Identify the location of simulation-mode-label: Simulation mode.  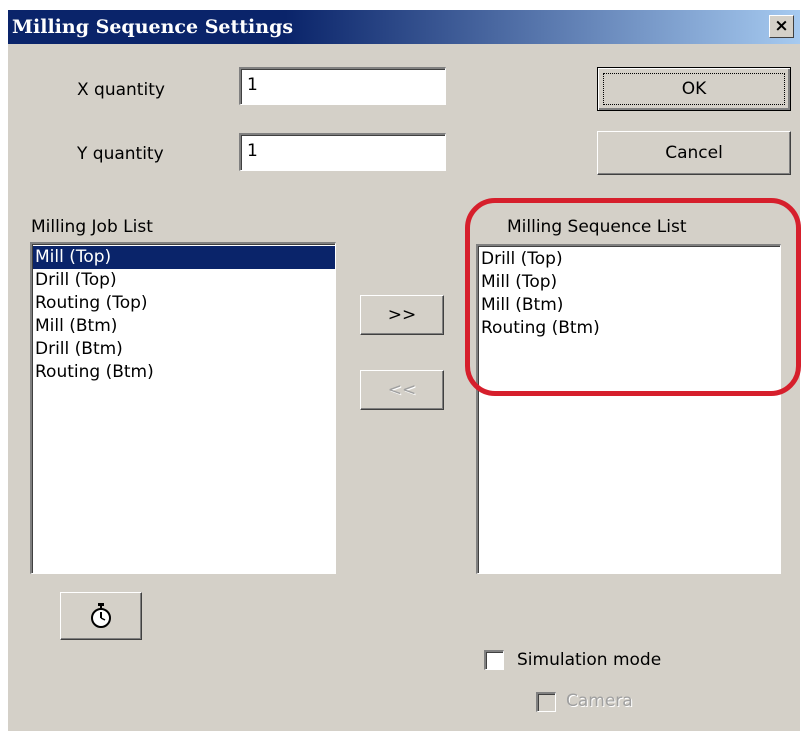
(589, 660).